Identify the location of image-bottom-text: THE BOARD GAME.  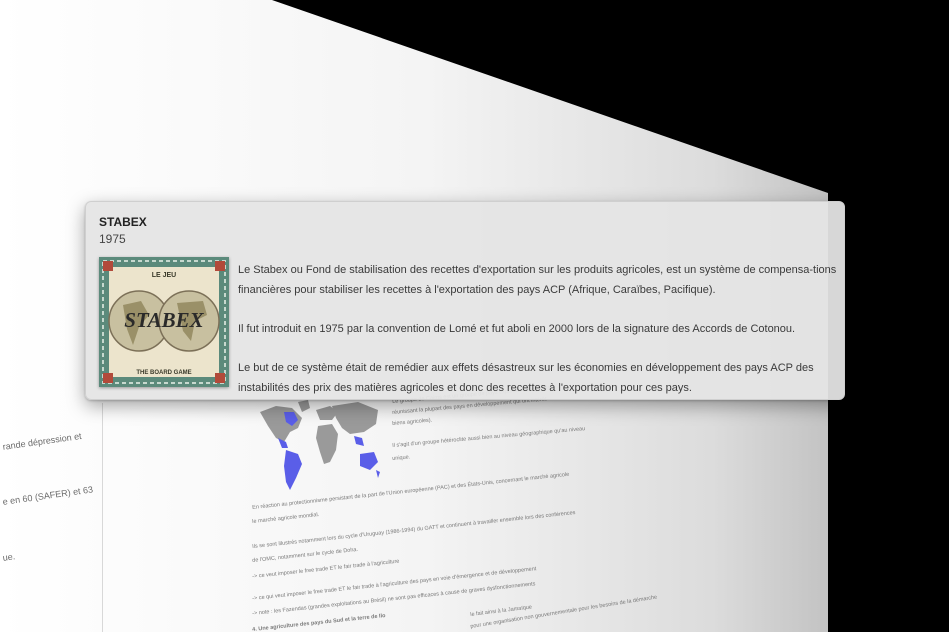
(163, 373).